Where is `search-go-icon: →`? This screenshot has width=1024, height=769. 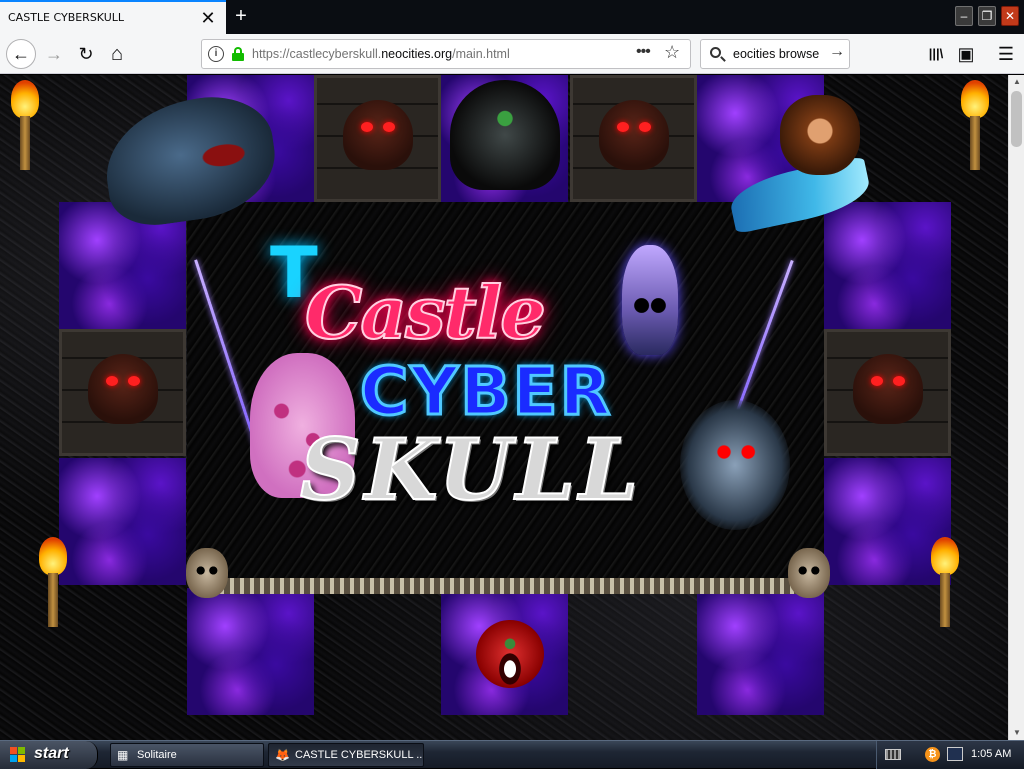
search-go-icon: → is located at coordinates (837, 52).